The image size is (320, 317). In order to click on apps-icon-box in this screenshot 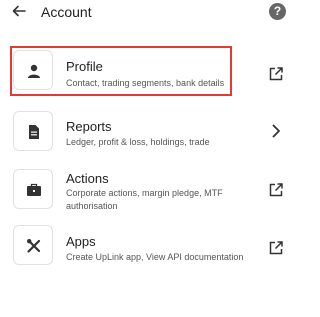, I will do `click(33, 245)`.